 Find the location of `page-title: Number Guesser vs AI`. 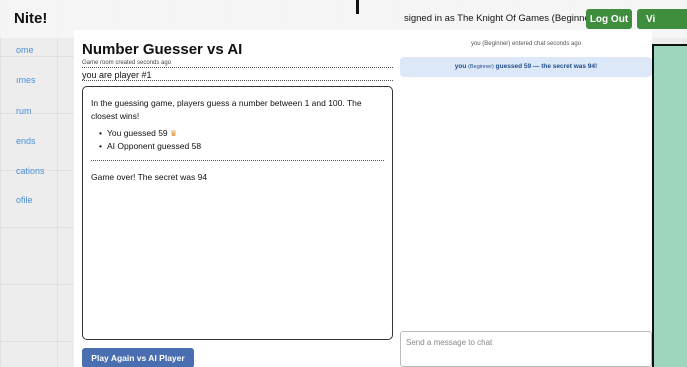

page-title: Number Guesser vs AI is located at coordinates (162, 49).